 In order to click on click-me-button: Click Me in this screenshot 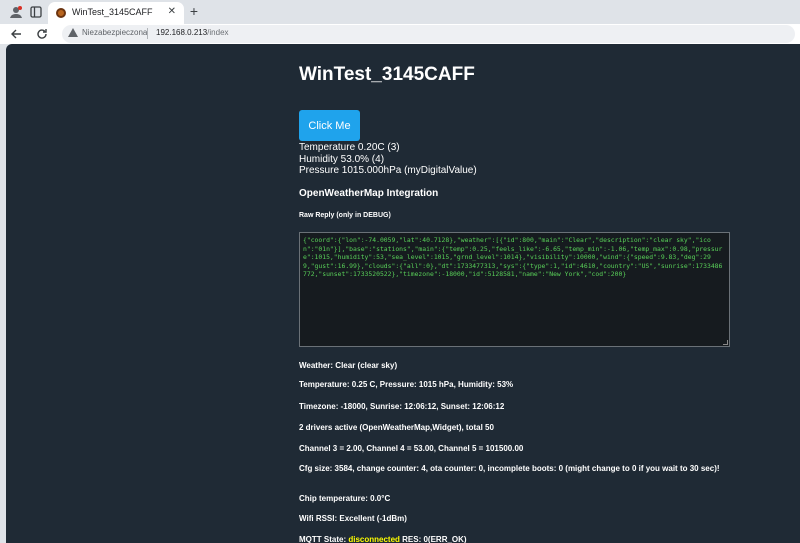, I will do `click(329, 125)`.